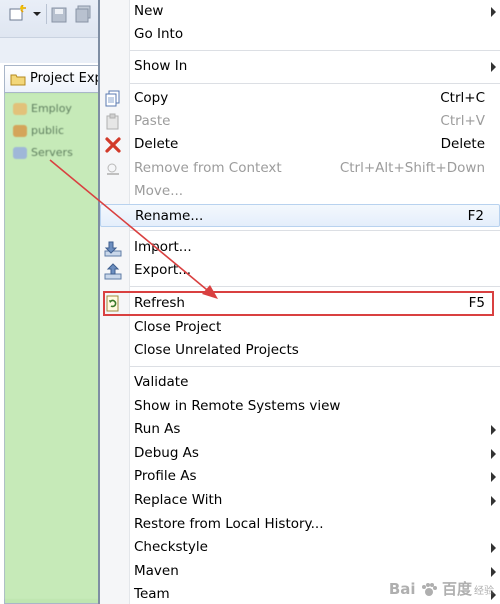 The width and height of the screenshot is (500, 604). I want to click on menu-item-label: Remove from Context, so click(208, 168).